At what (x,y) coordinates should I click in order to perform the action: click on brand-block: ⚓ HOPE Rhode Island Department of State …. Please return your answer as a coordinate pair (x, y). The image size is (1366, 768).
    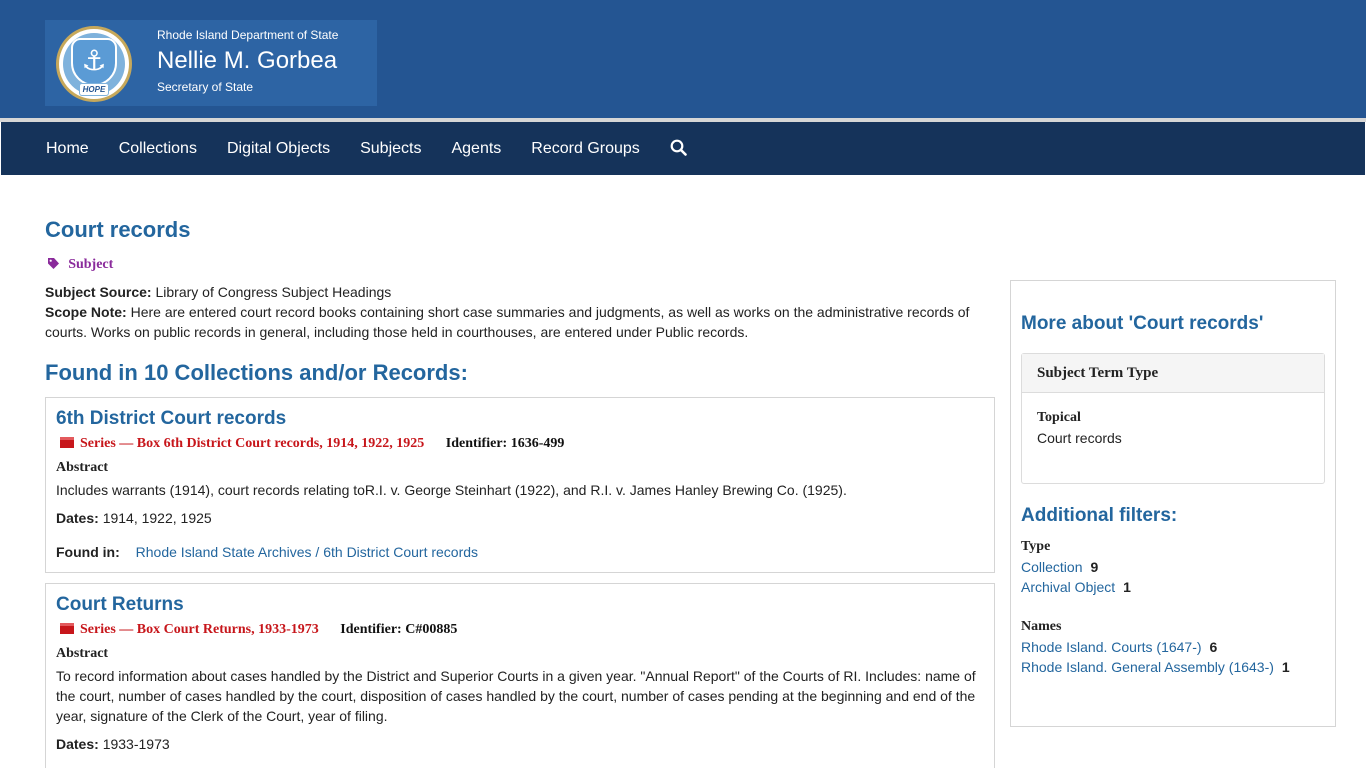
    Looking at the image, I should click on (211, 63).